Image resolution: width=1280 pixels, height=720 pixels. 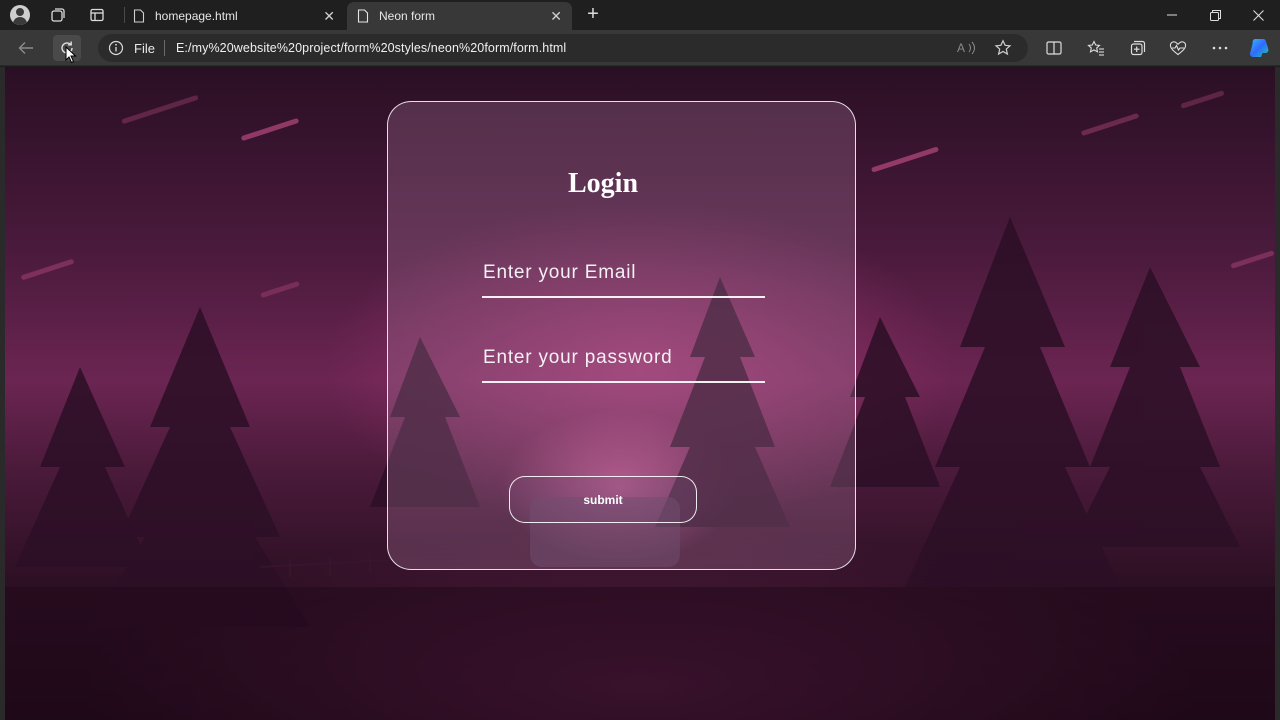 I want to click on back-button, so click(x=26, y=48).